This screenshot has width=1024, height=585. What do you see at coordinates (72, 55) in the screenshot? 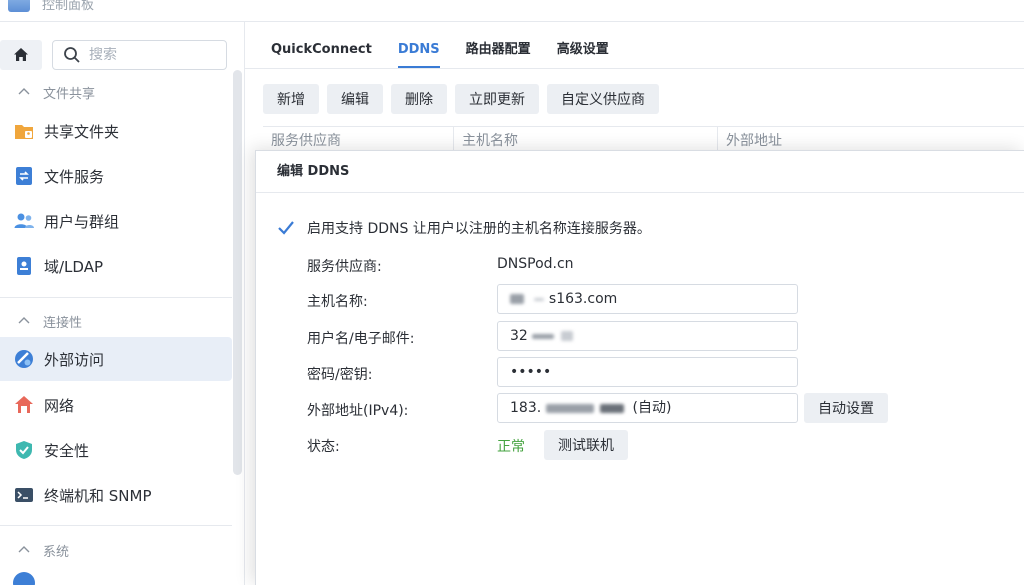
I see `search-icon` at bounding box center [72, 55].